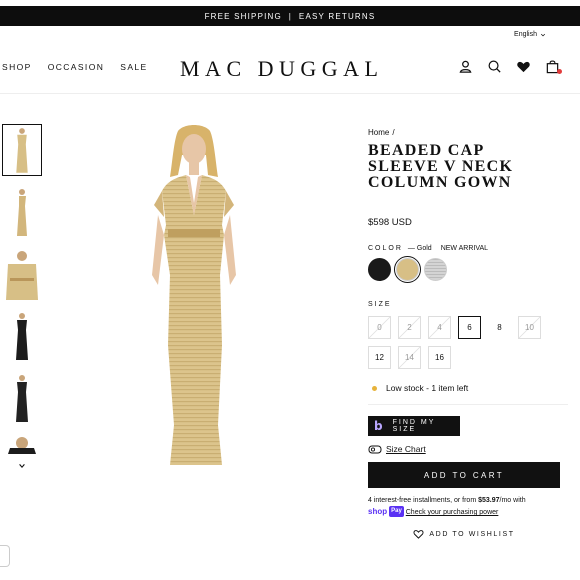 The height and width of the screenshot is (580, 580). I want to click on stock-text: Low stock - 1 item left, so click(427, 388).